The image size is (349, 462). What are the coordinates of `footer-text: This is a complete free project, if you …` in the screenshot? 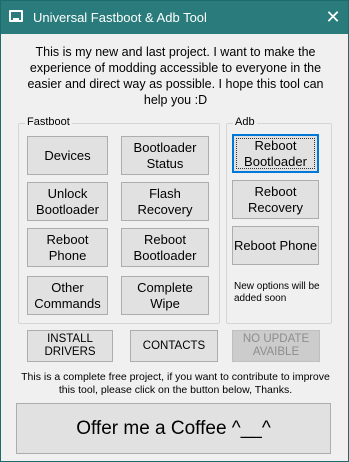 It's located at (175, 383).